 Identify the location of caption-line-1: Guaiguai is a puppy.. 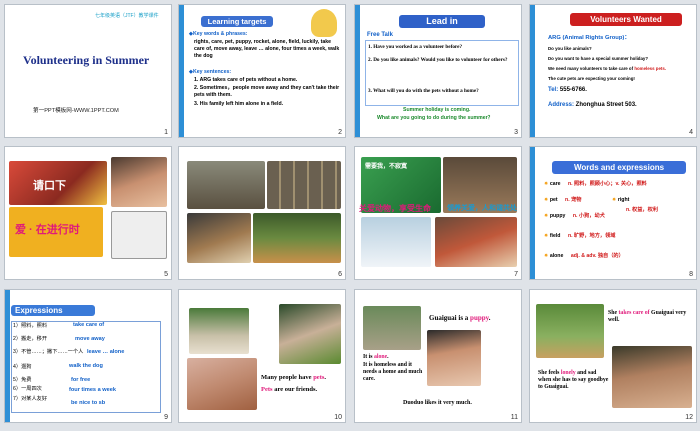
(460, 318).